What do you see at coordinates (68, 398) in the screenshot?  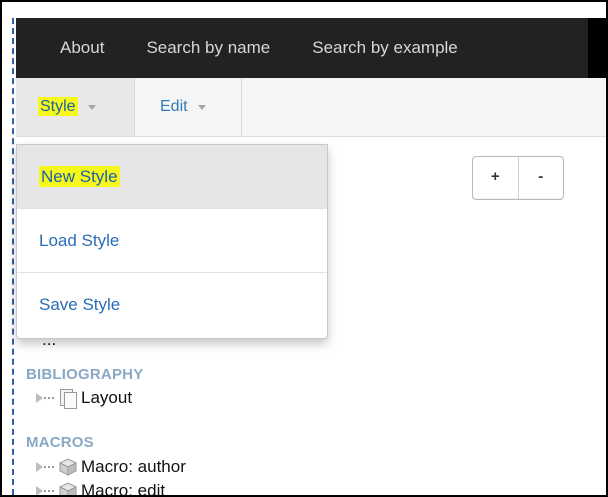 I see `pages-icon` at bounding box center [68, 398].